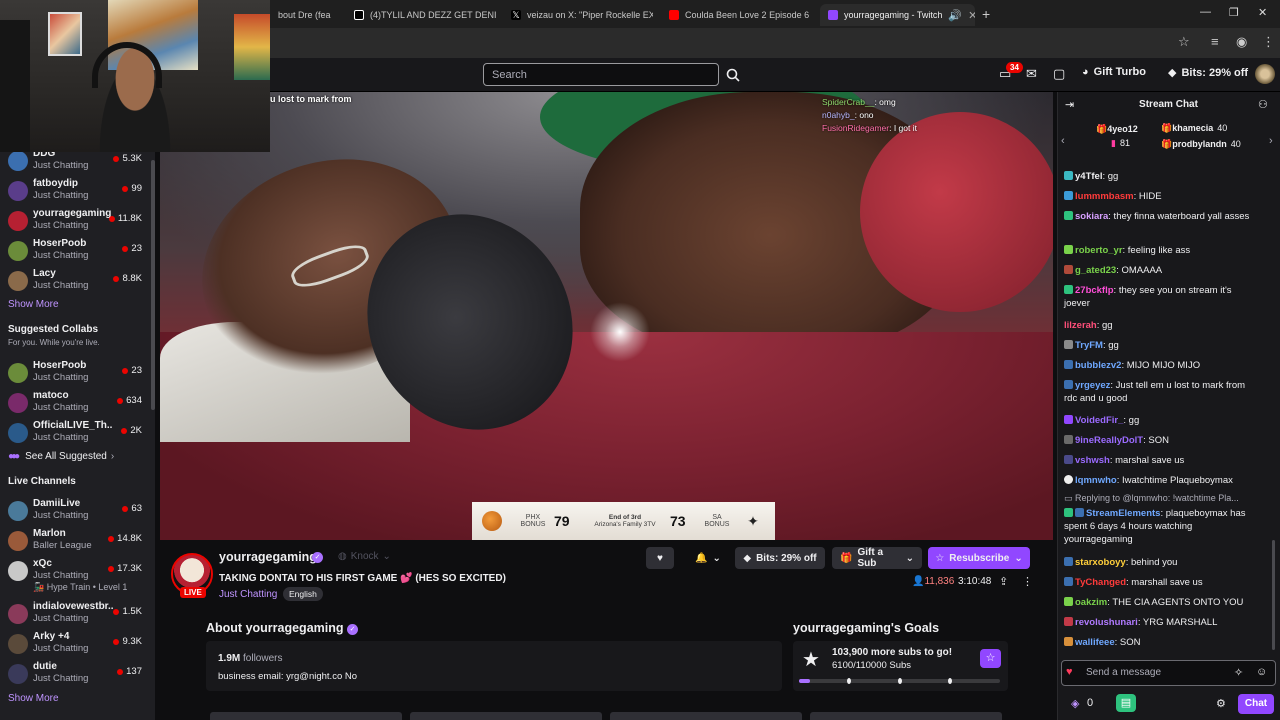 The width and height of the screenshot is (1280, 720). I want to click on chat-username: oakzim, so click(1091, 602).